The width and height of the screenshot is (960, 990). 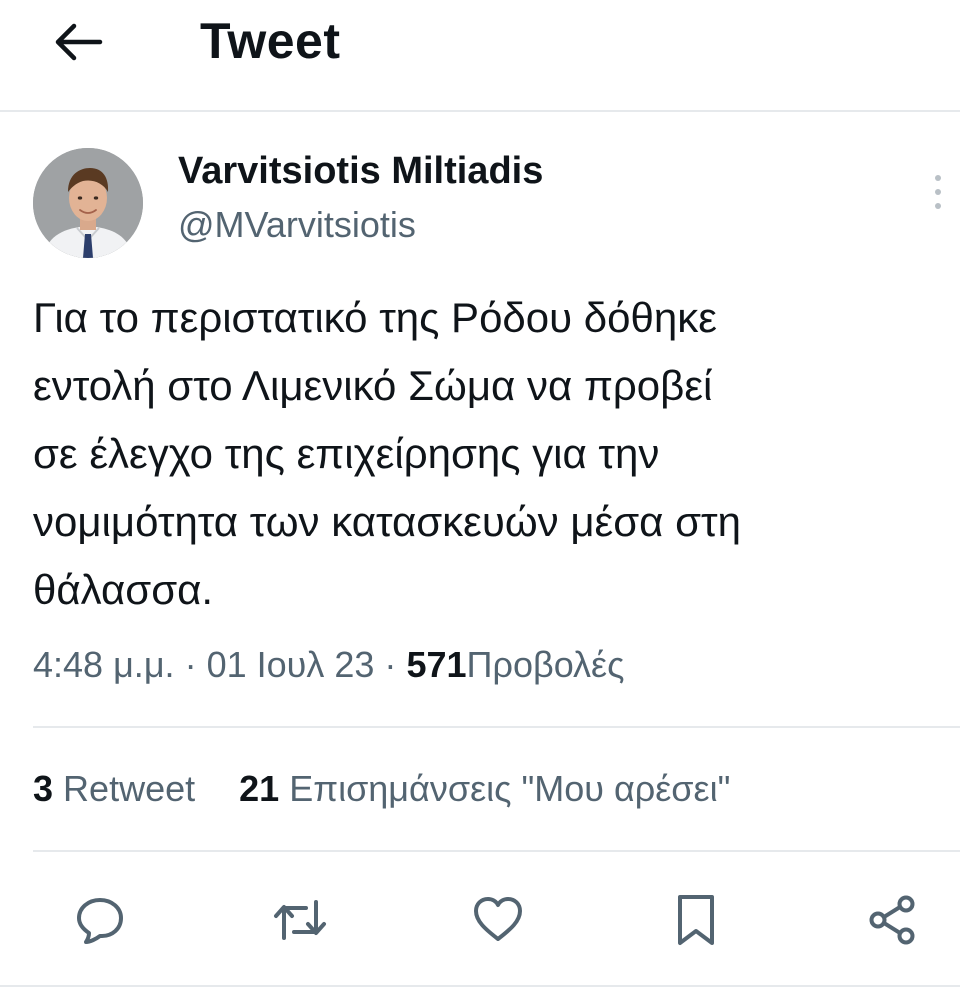 What do you see at coordinates (129, 788) in the screenshot?
I see `retweets-label: Retweet` at bounding box center [129, 788].